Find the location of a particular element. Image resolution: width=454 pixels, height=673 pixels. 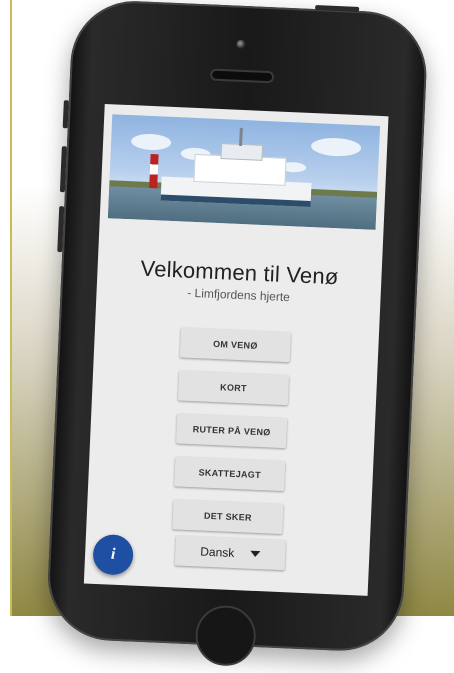

language-selected-value: Dansk is located at coordinates (217, 552).